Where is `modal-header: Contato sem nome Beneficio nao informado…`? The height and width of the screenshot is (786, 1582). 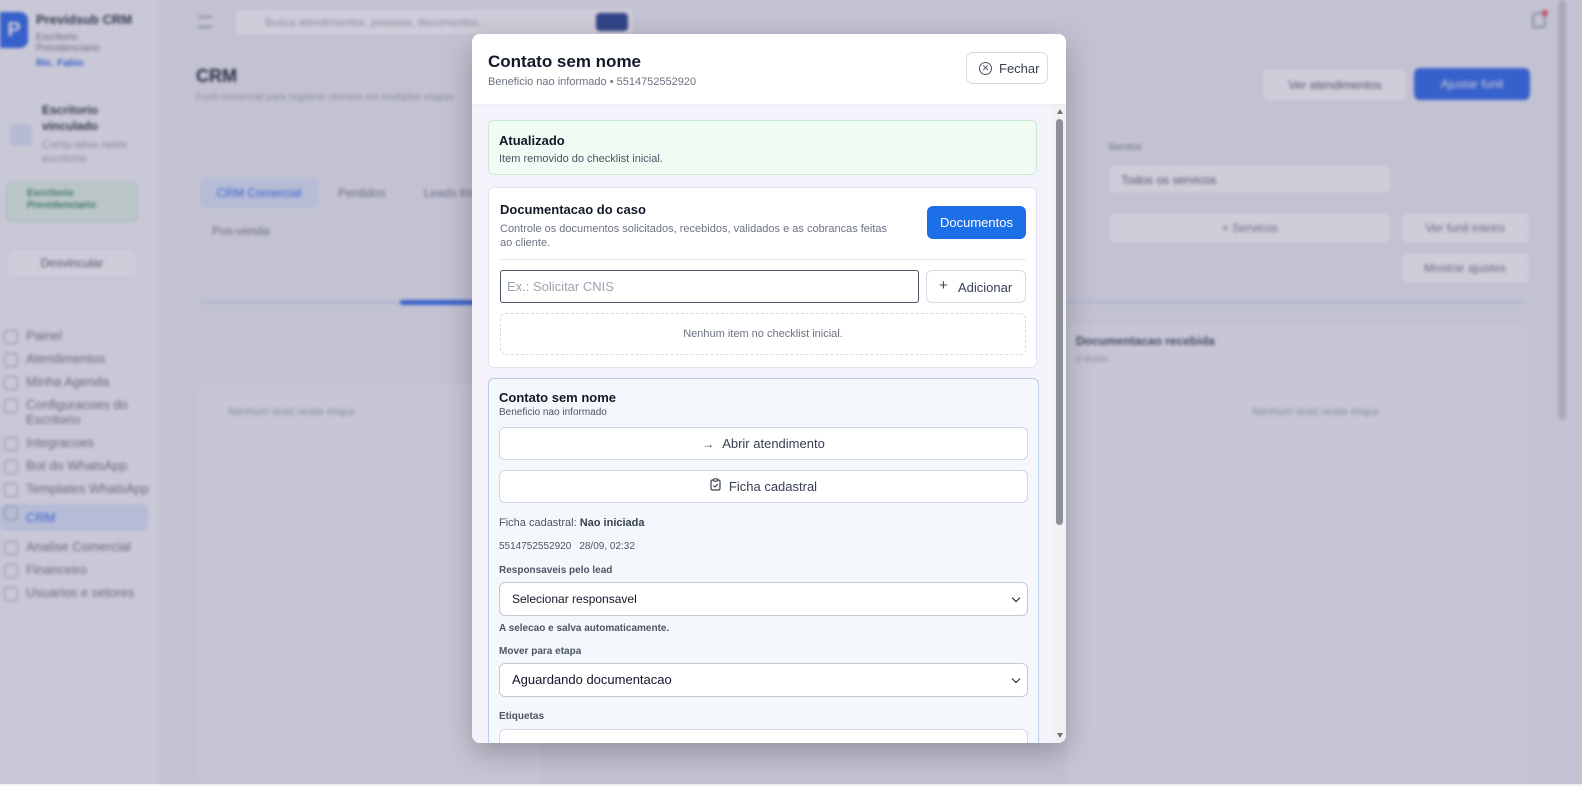
modal-header: Contato sem nome Beneficio nao informado… is located at coordinates (769, 69).